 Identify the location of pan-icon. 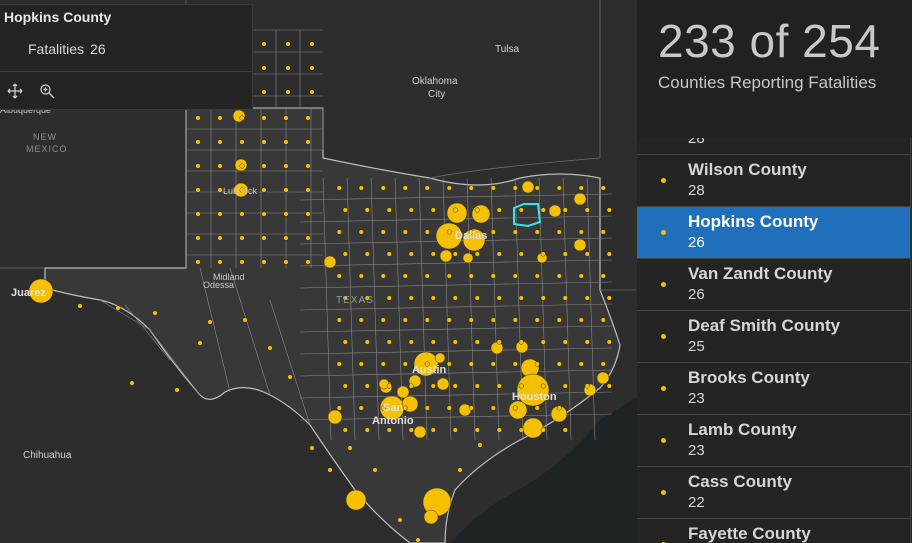
(15, 92).